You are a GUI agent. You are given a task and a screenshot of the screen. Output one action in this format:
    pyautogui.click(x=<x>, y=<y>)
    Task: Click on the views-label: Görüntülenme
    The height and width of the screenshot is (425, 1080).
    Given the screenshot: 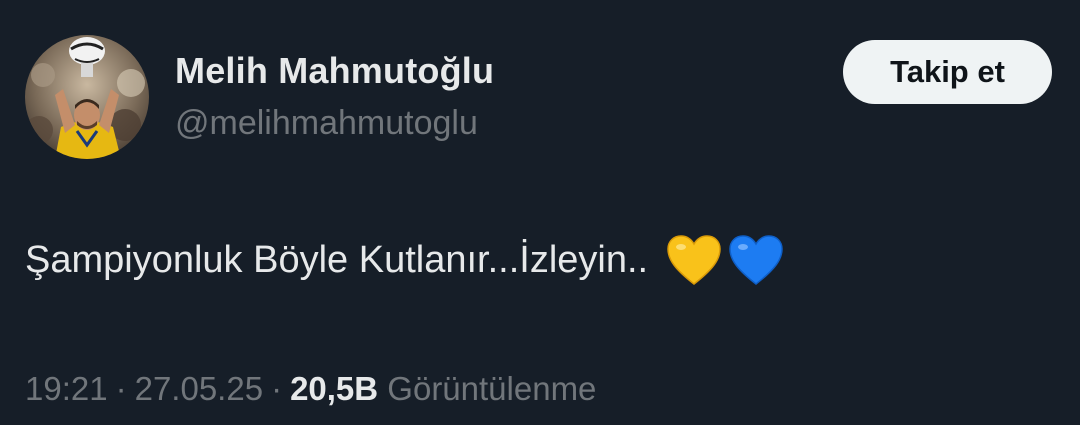 What is the action you would take?
    pyautogui.click(x=492, y=388)
    